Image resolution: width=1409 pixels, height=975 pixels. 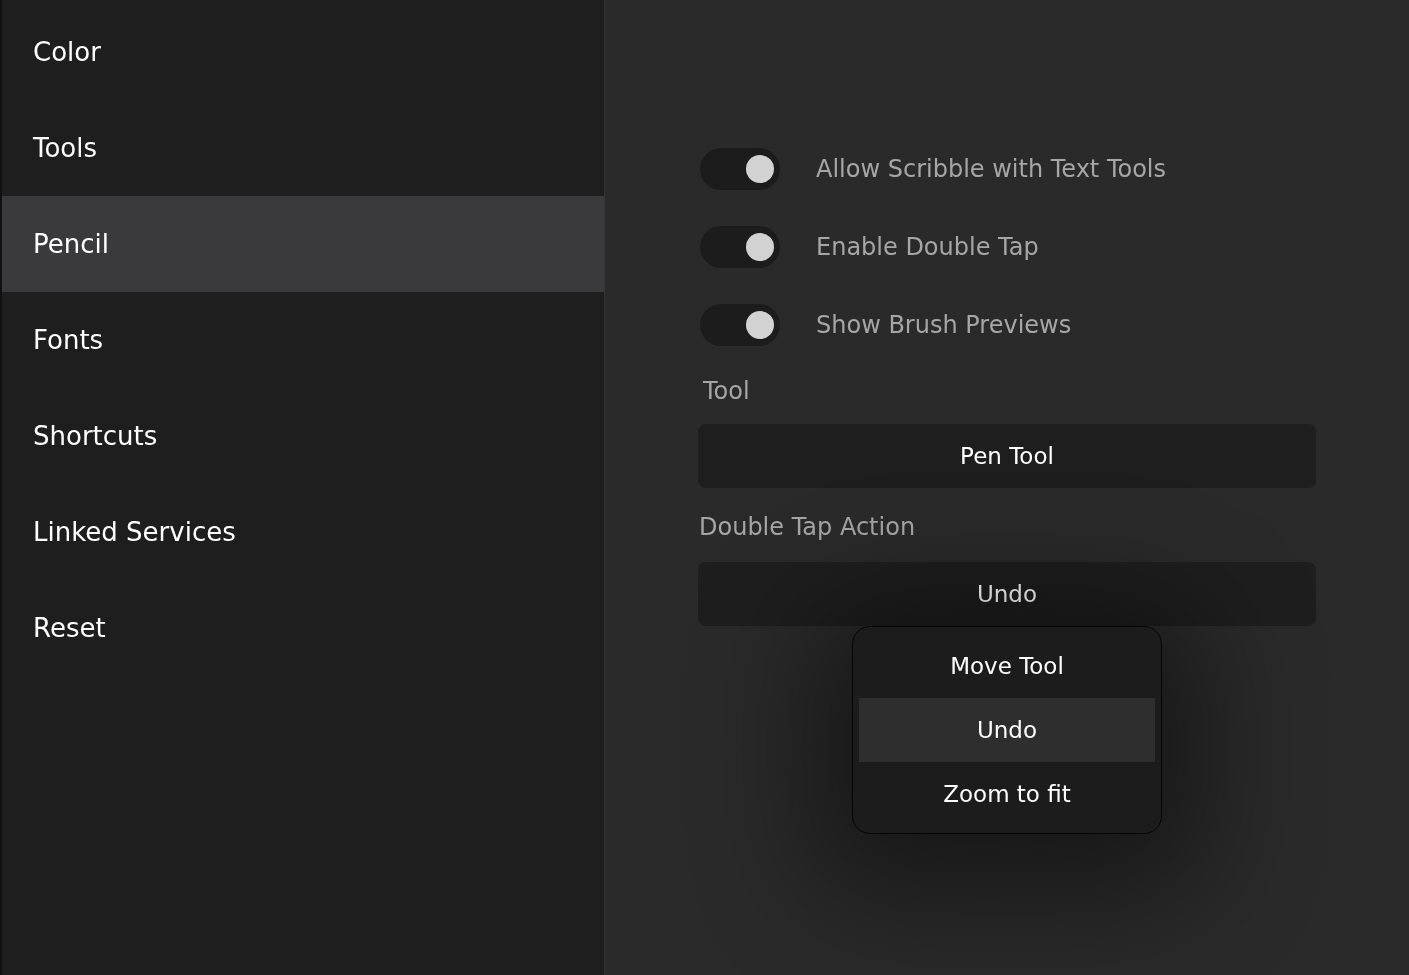 I want to click on sidebar-item: Shortcuts, so click(x=303, y=436).